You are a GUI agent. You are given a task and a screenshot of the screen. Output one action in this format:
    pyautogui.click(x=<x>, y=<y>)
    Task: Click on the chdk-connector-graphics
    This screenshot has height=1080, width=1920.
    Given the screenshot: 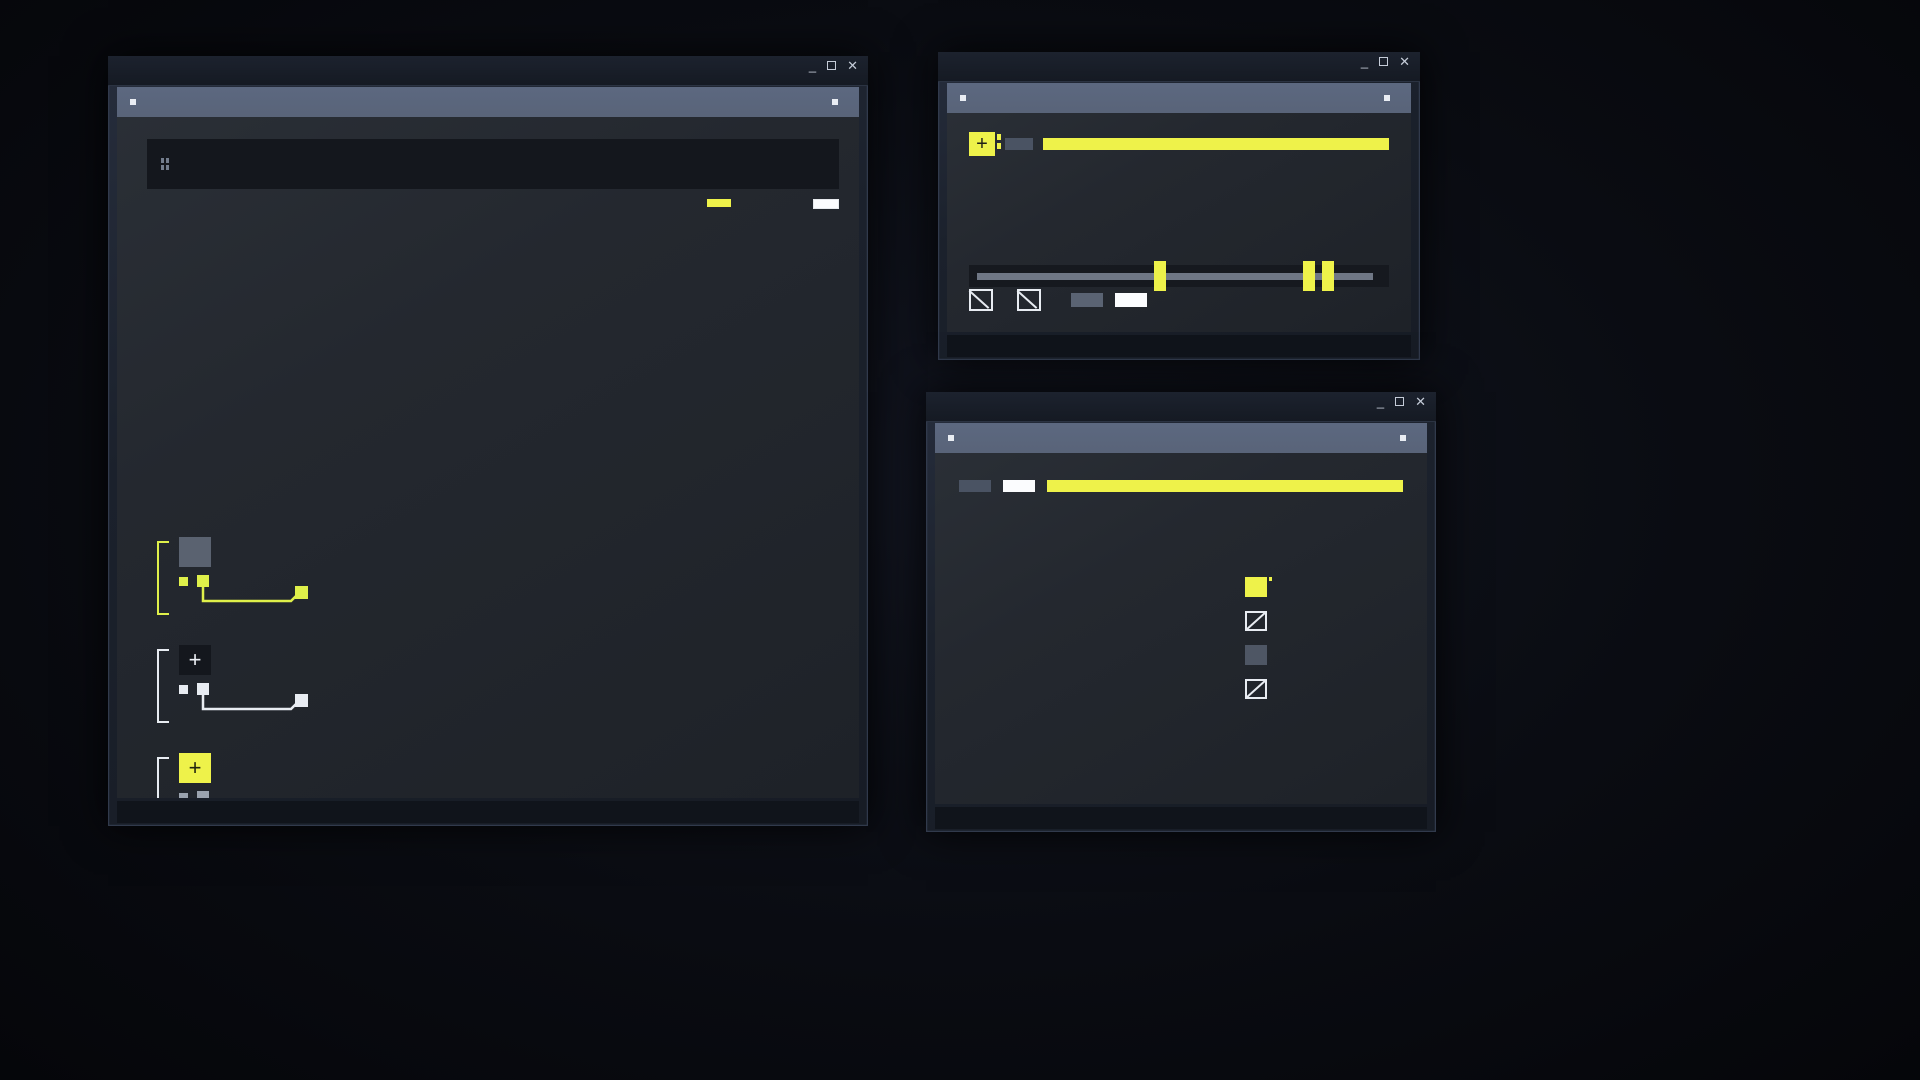 What is the action you would take?
    pyautogui.click(x=1188, y=214)
    